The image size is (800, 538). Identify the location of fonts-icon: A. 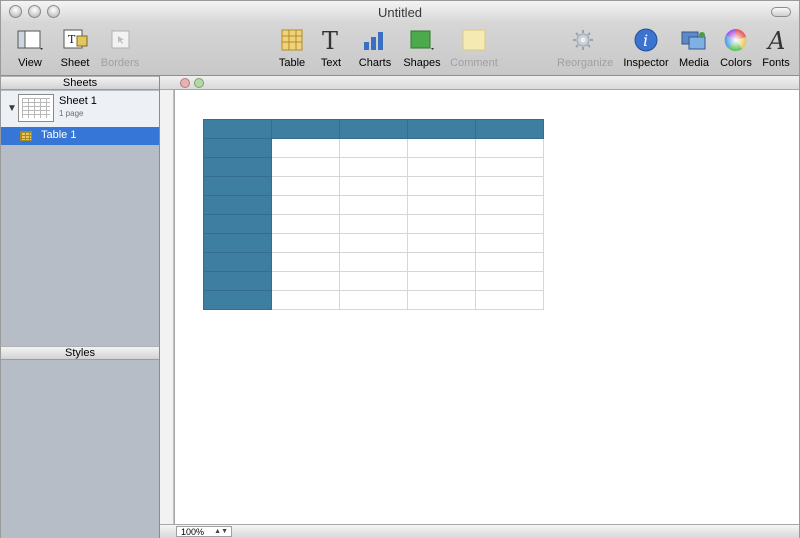
(776, 41).